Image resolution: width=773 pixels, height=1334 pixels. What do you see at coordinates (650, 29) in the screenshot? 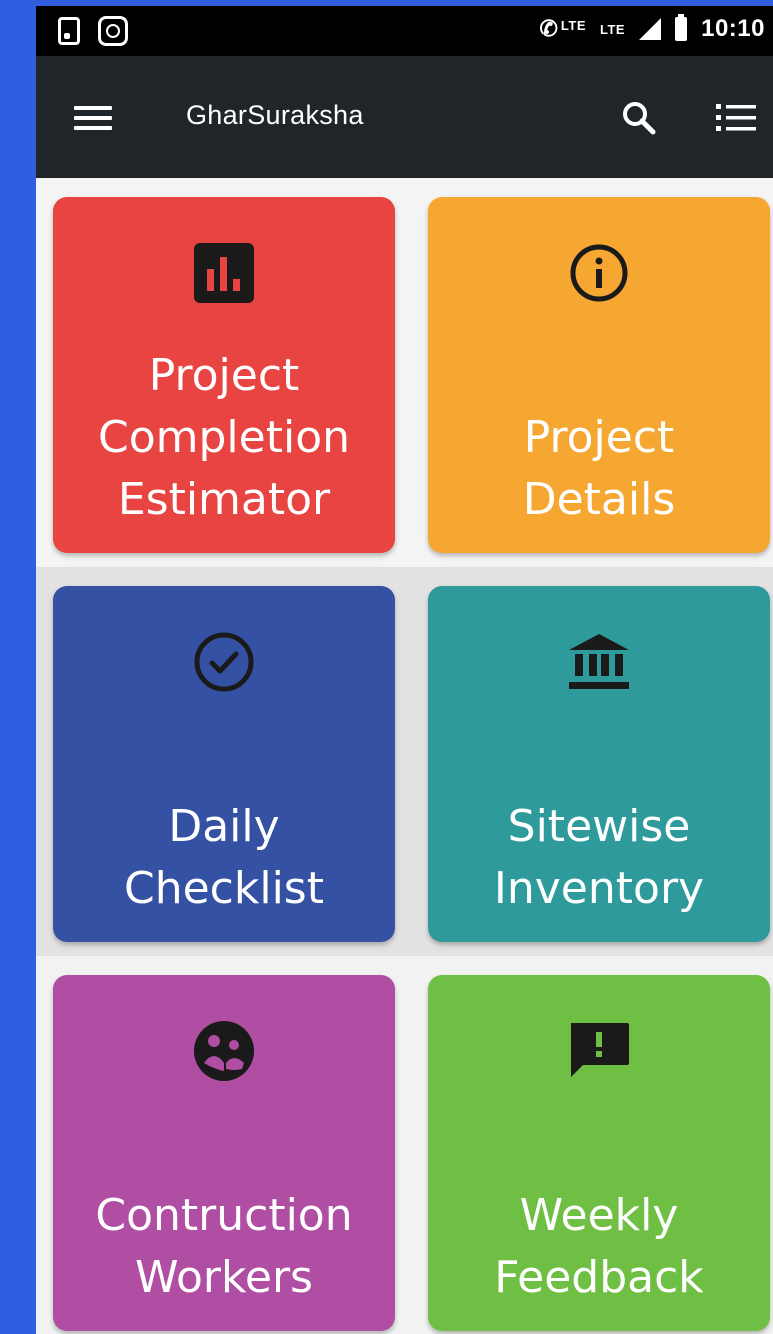
I see `signal-icon` at bounding box center [650, 29].